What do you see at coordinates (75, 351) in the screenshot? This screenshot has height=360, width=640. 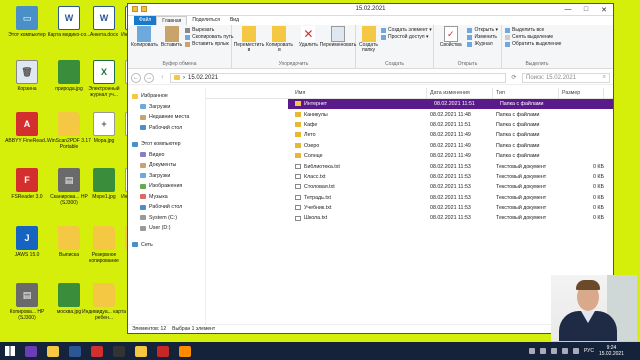 I see `taskbar-app-word` at bounding box center [75, 351].